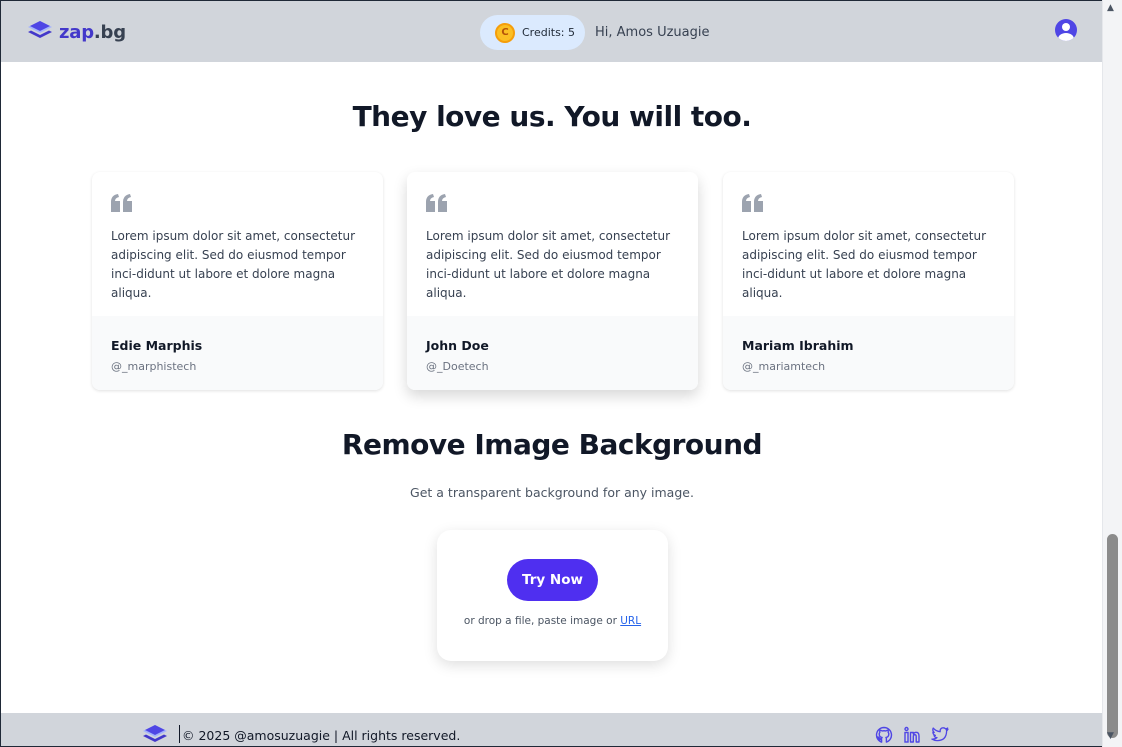 The height and width of the screenshot is (747, 1122). What do you see at coordinates (457, 366) in the screenshot?
I see `author-handle: @_Doetech` at bounding box center [457, 366].